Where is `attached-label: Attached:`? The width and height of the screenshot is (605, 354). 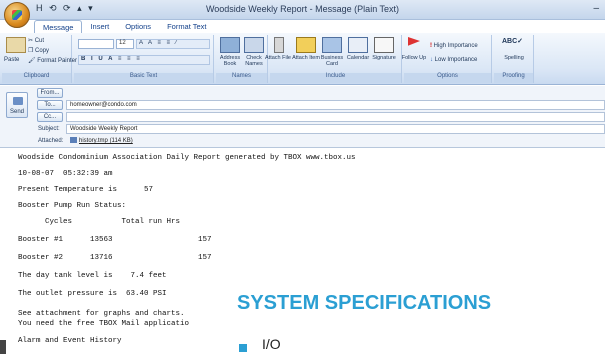 attached-label: Attached: is located at coordinates (51, 141).